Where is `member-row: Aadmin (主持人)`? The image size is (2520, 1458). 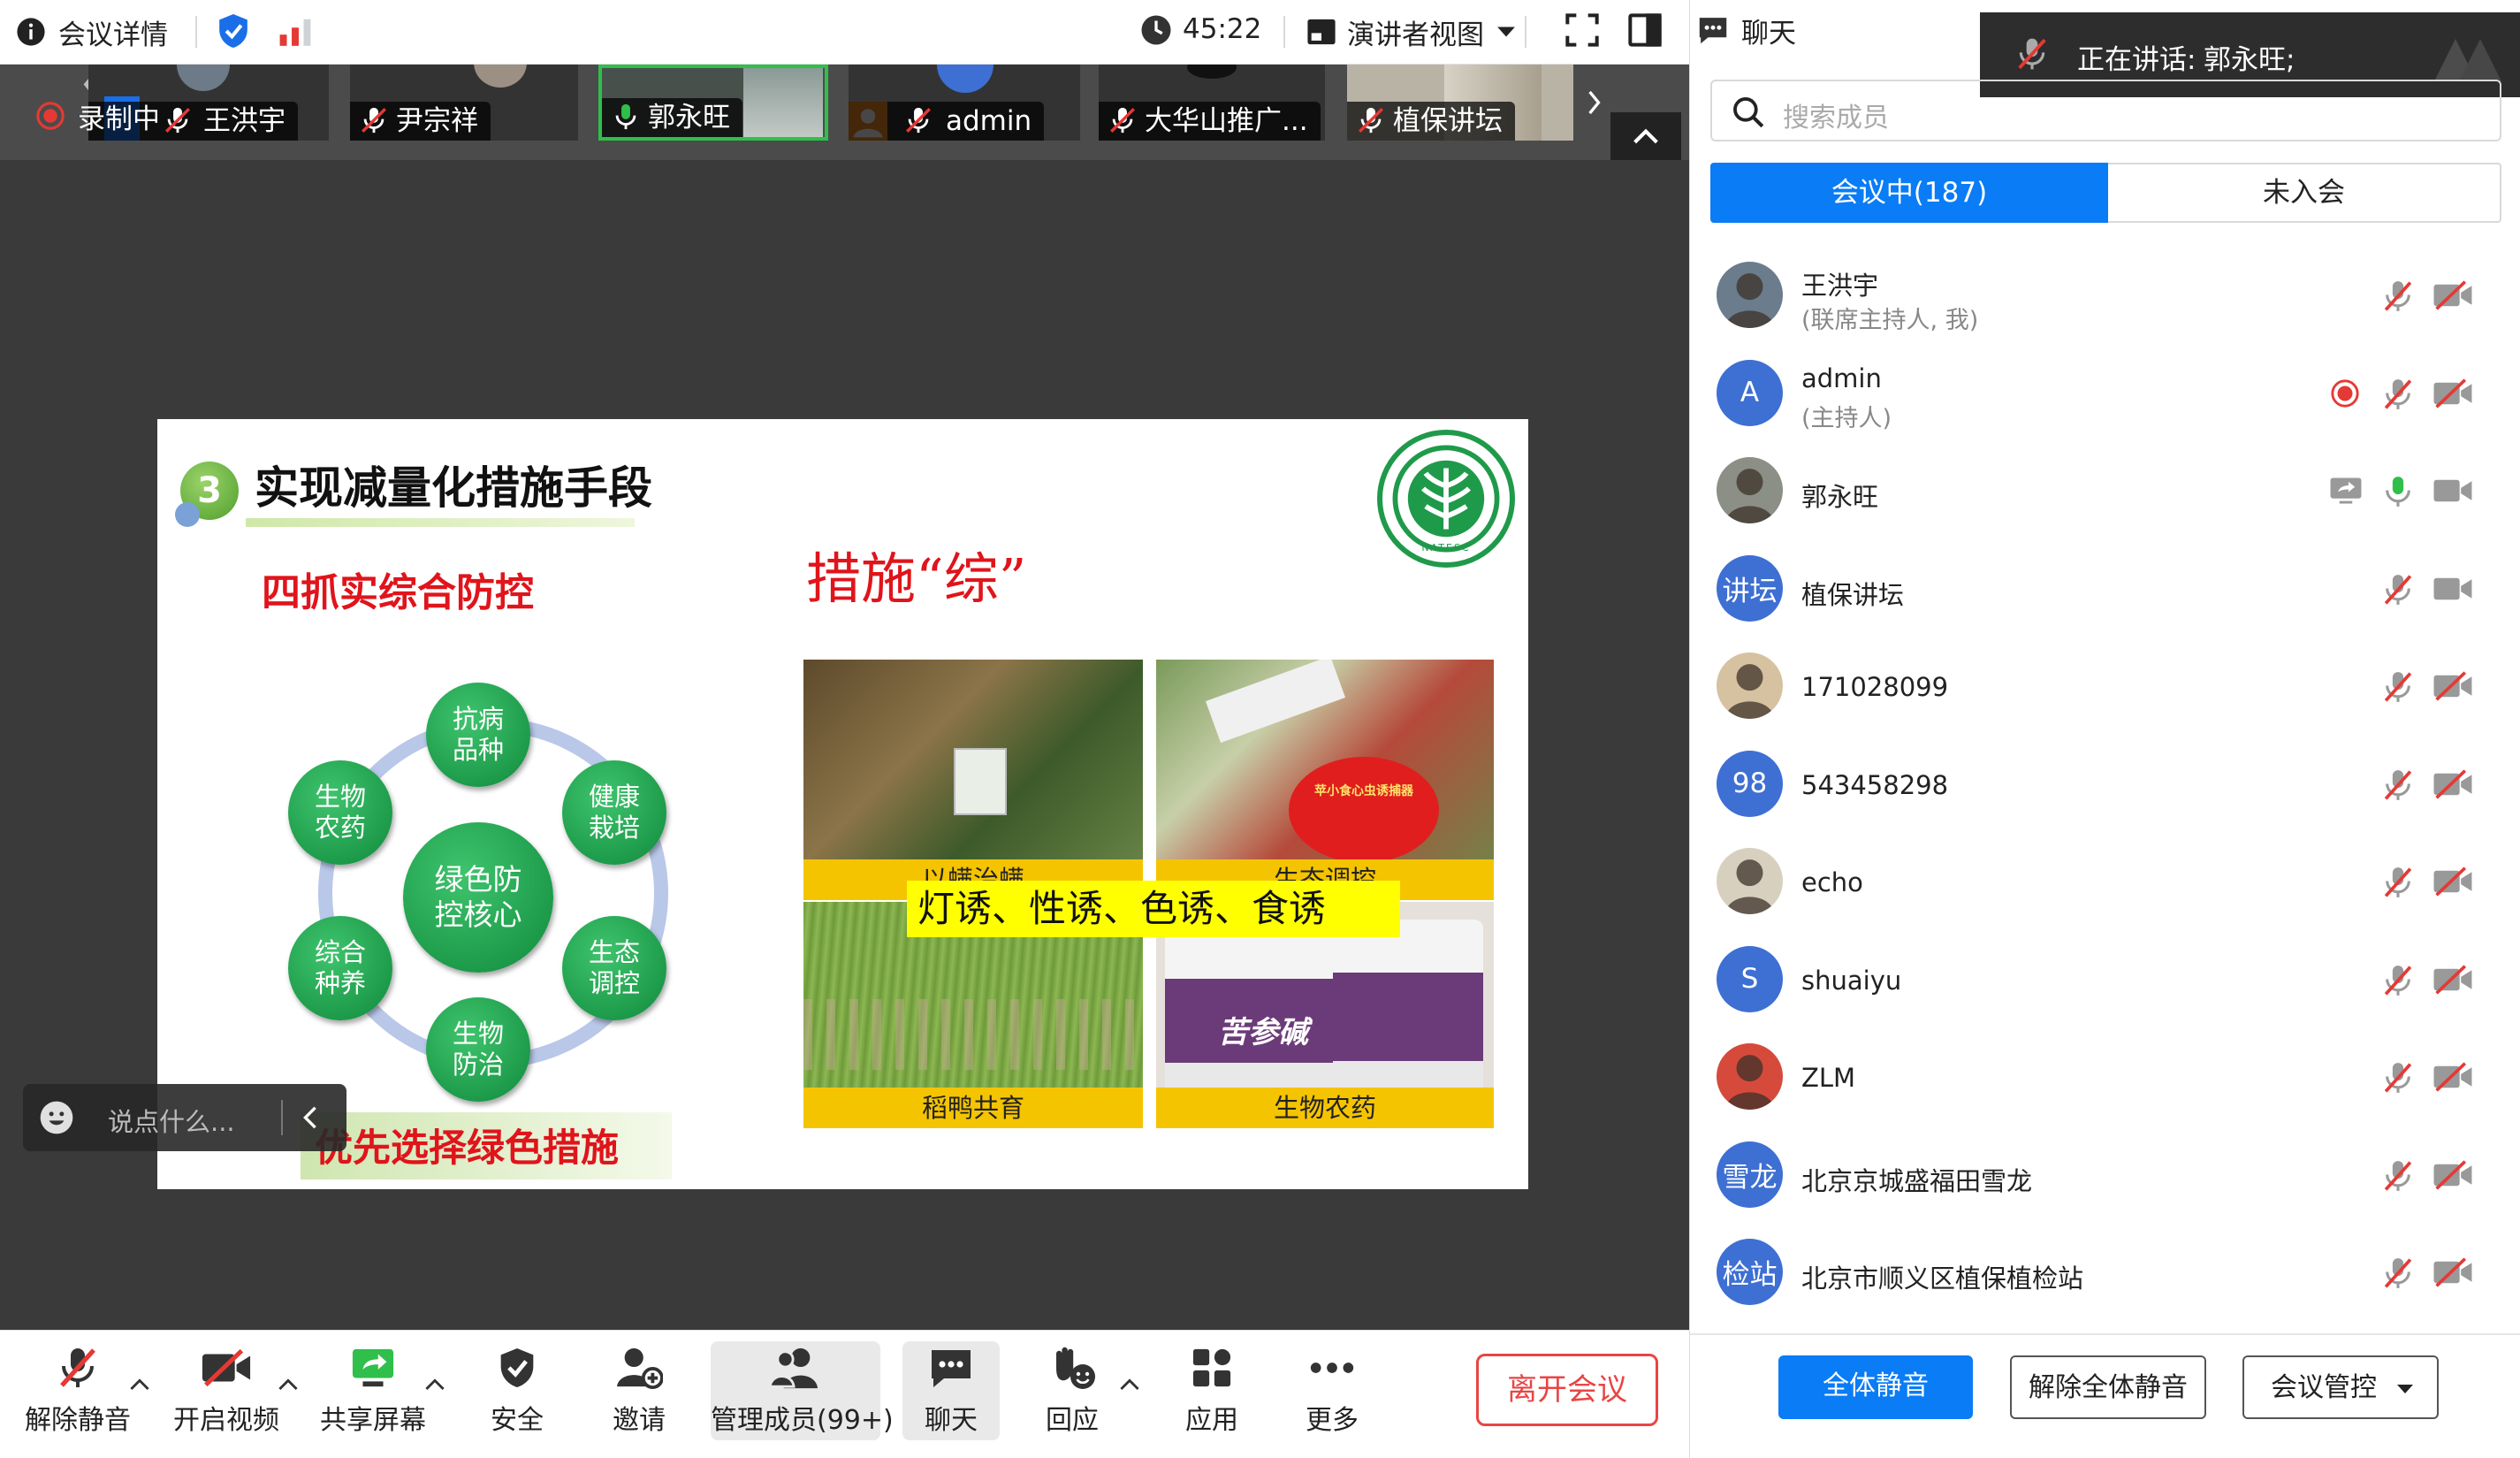 member-row: Aadmin (主持人) is located at coordinates (2105, 393).